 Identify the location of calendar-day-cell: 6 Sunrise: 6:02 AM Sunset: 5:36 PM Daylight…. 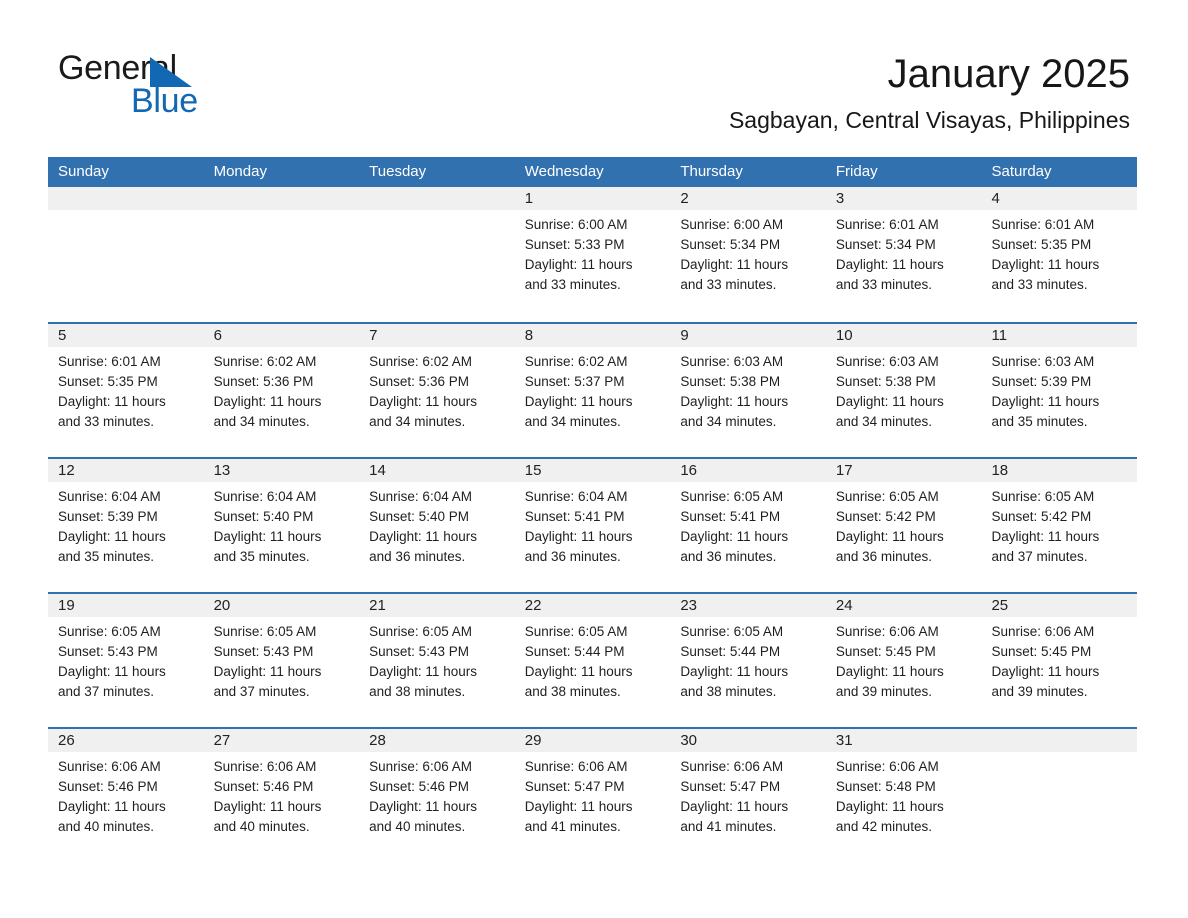
(281, 390).